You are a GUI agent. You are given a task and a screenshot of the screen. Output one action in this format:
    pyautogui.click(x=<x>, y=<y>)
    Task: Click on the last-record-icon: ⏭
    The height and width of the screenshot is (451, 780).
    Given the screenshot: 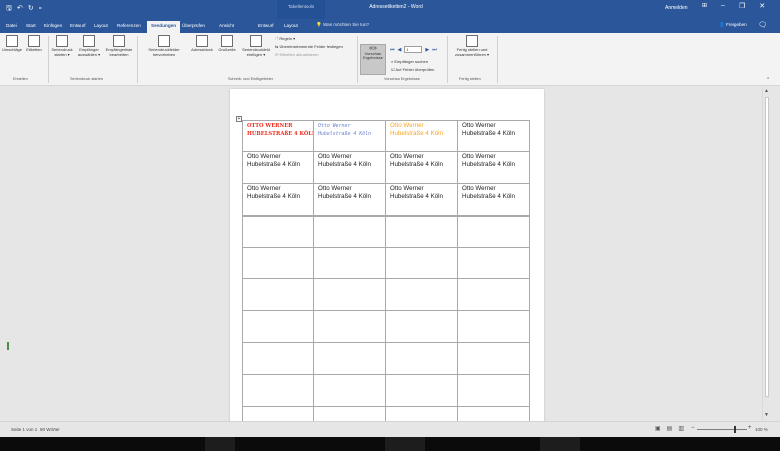 What is the action you would take?
    pyautogui.click(x=434, y=50)
    